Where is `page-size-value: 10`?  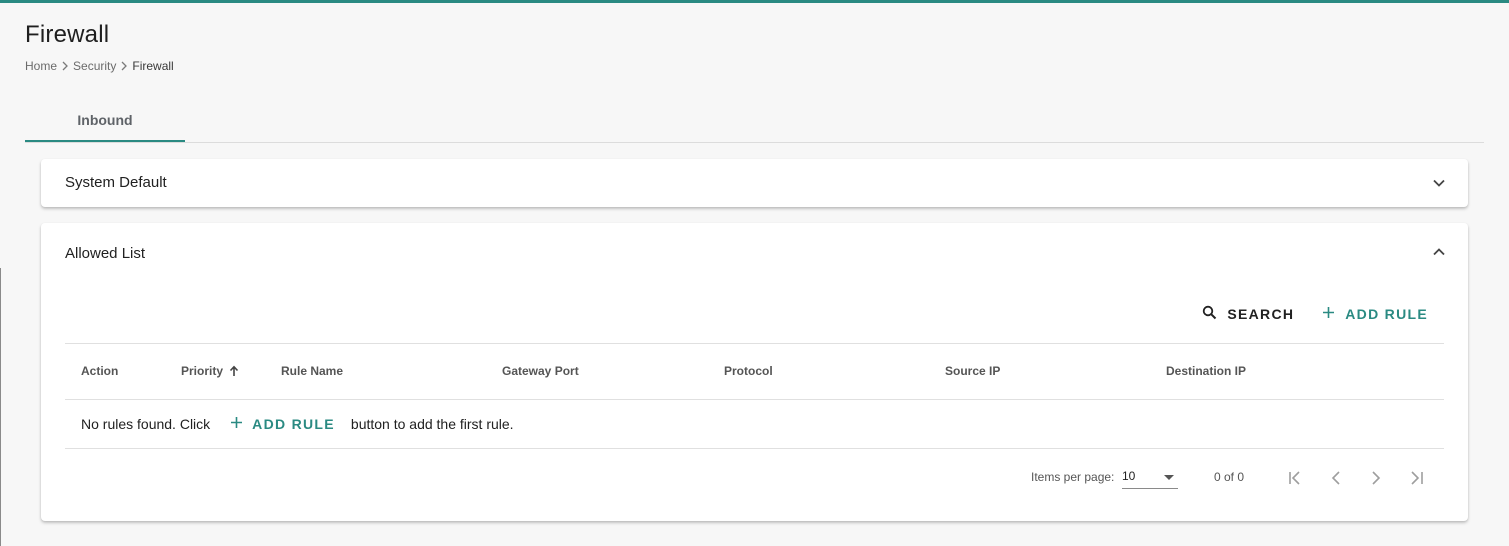
page-size-value: 10 is located at coordinates (1129, 476).